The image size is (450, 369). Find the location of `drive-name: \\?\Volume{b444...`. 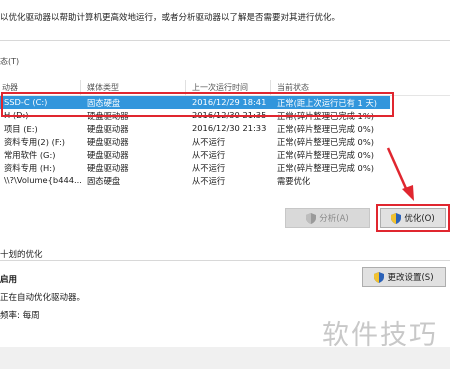

drive-name: \\?\Volume{b444... is located at coordinates (43, 180).